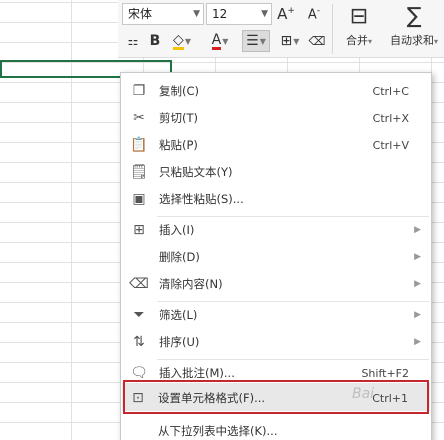 The width and height of the screenshot is (444, 440). I want to click on menu-item-filter: ⏷ 筛选(L) ▶, so click(276, 315).